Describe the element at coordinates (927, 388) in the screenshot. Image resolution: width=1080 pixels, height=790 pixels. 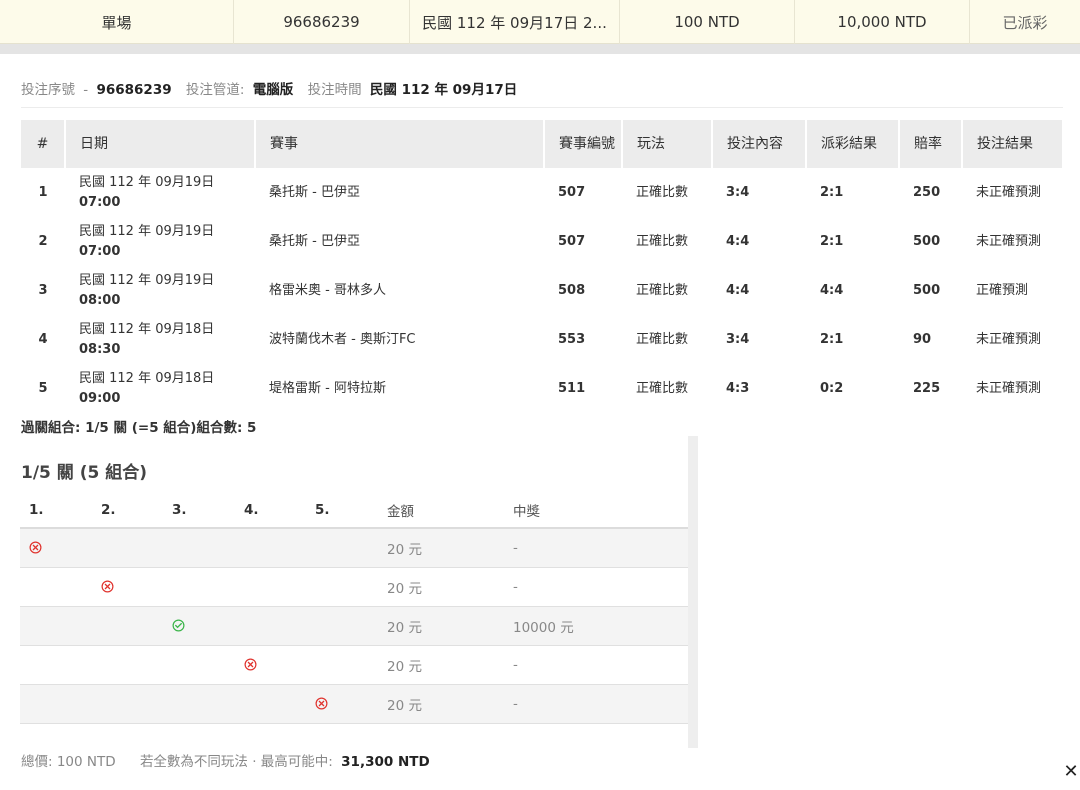
I see `row-odds: 225` at that location.